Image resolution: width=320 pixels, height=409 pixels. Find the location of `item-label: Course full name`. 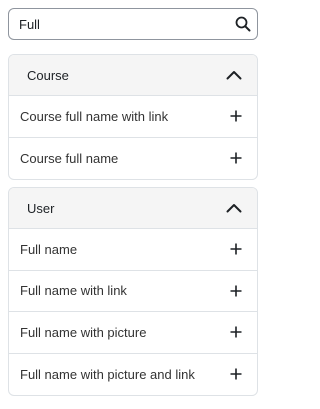

item-label: Course full name is located at coordinates (69, 158).